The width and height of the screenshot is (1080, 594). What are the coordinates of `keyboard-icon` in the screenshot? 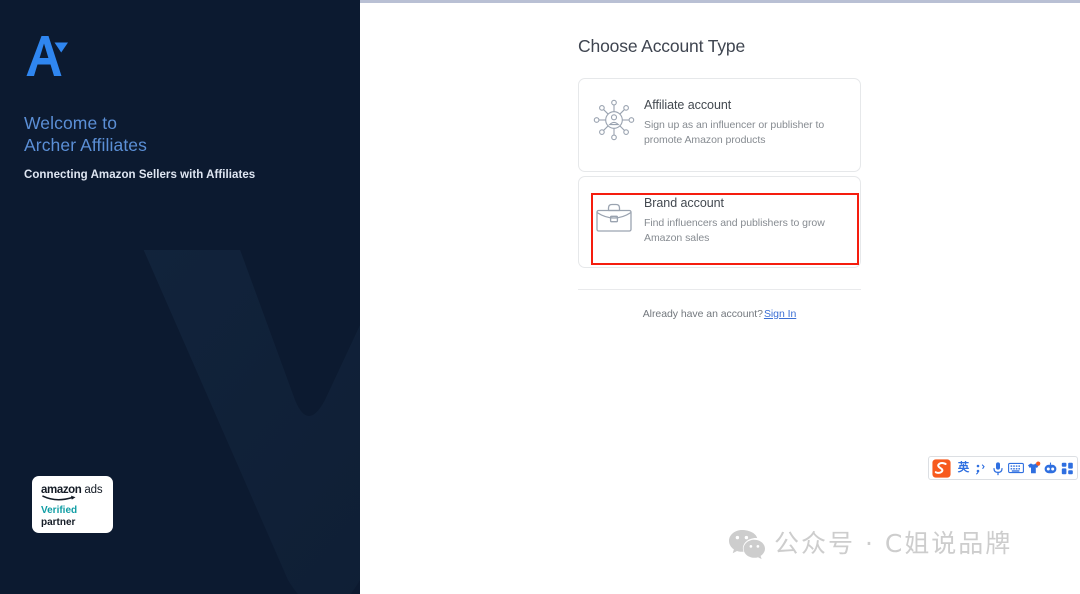 It's located at (1015, 468).